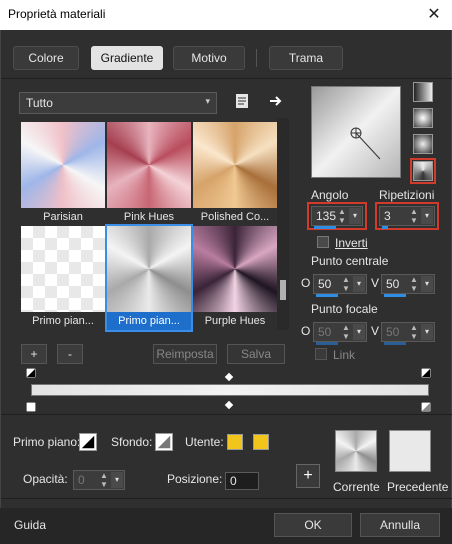 Image resolution: width=452 pixels, height=544 pixels. What do you see at coordinates (30, 525) in the screenshot?
I see `help-link: Guida` at bounding box center [30, 525].